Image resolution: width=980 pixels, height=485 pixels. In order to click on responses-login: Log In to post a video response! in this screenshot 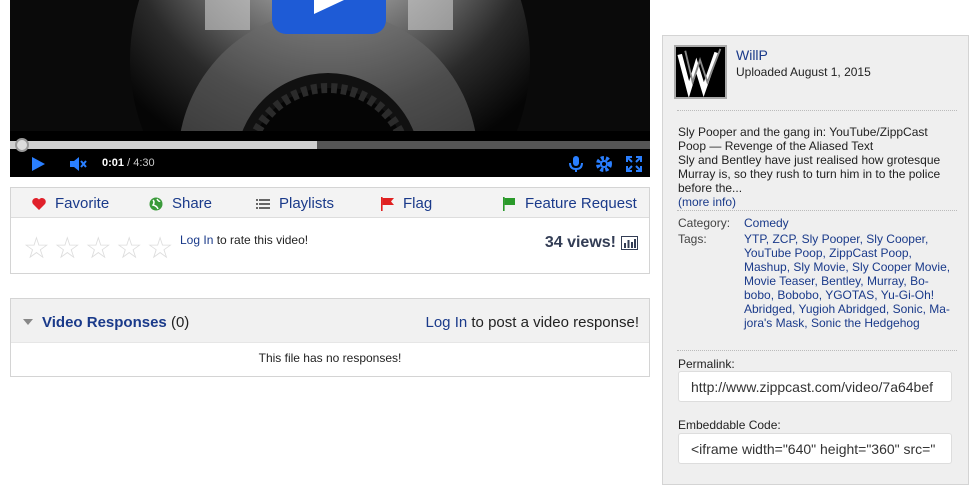, I will do `click(533, 322)`.